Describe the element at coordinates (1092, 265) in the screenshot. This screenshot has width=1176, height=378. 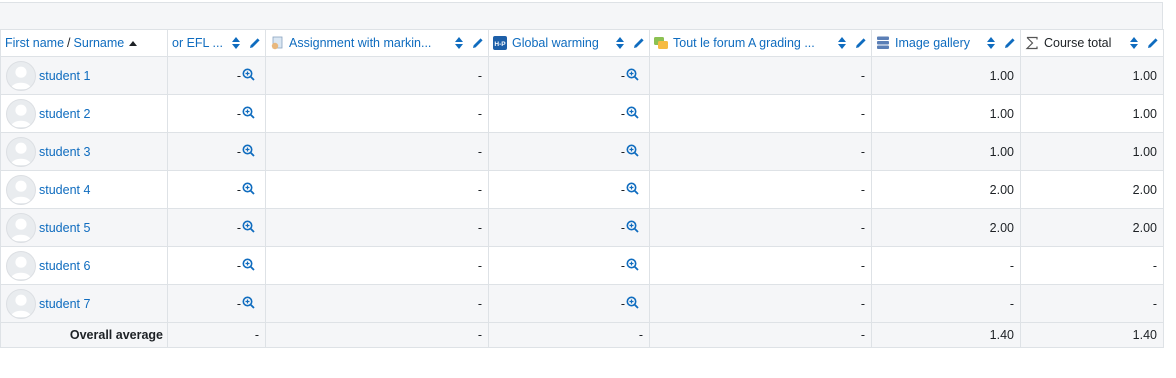
I see `course-total-cell: -` at that location.